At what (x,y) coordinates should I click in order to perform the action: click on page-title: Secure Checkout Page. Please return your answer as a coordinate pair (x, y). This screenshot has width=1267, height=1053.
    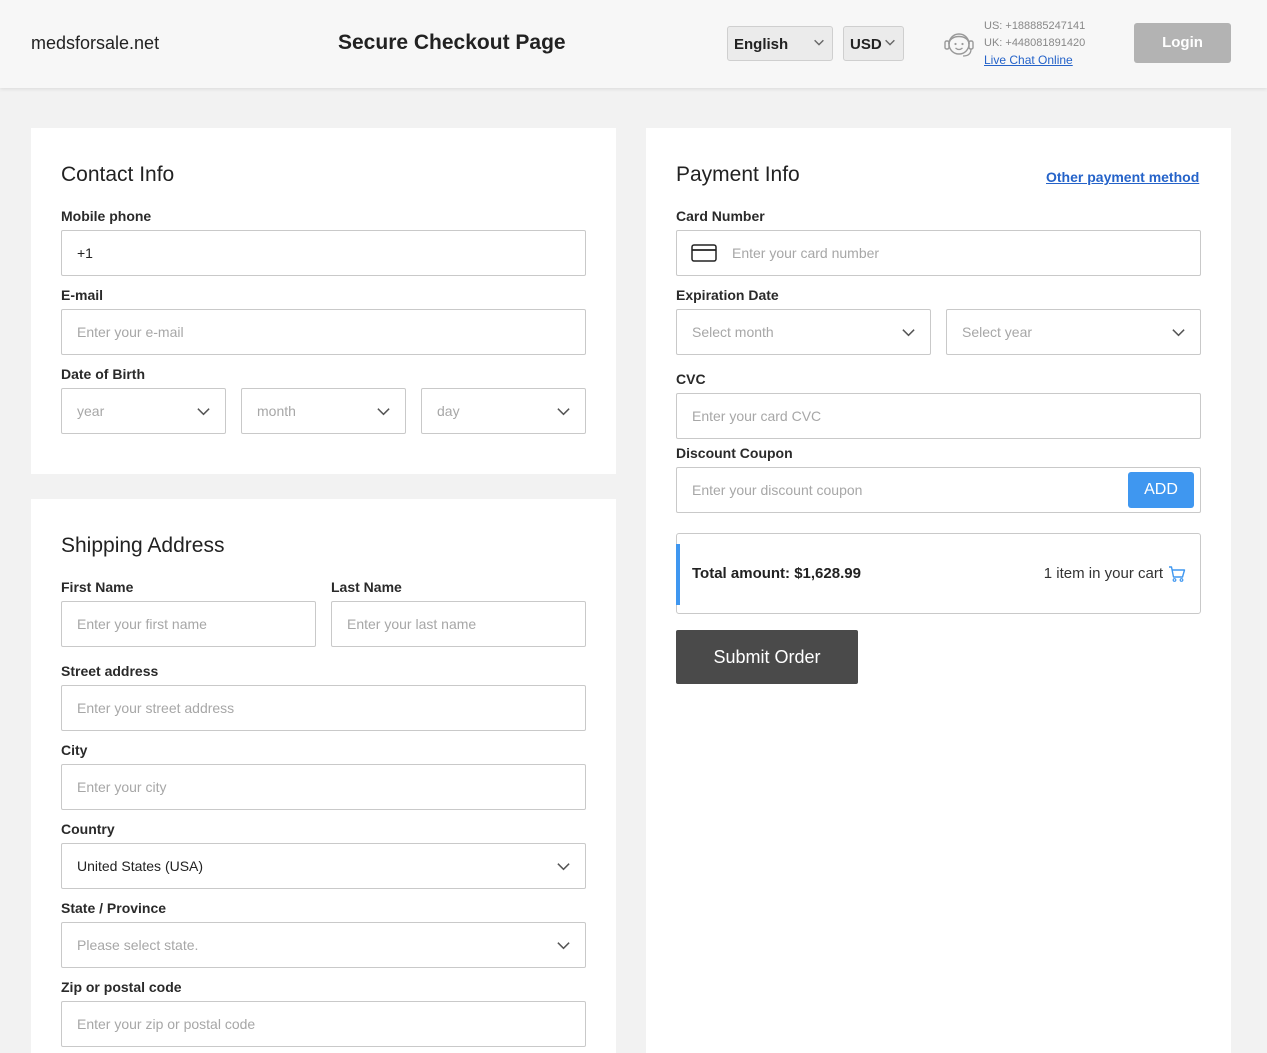
    Looking at the image, I should click on (452, 42).